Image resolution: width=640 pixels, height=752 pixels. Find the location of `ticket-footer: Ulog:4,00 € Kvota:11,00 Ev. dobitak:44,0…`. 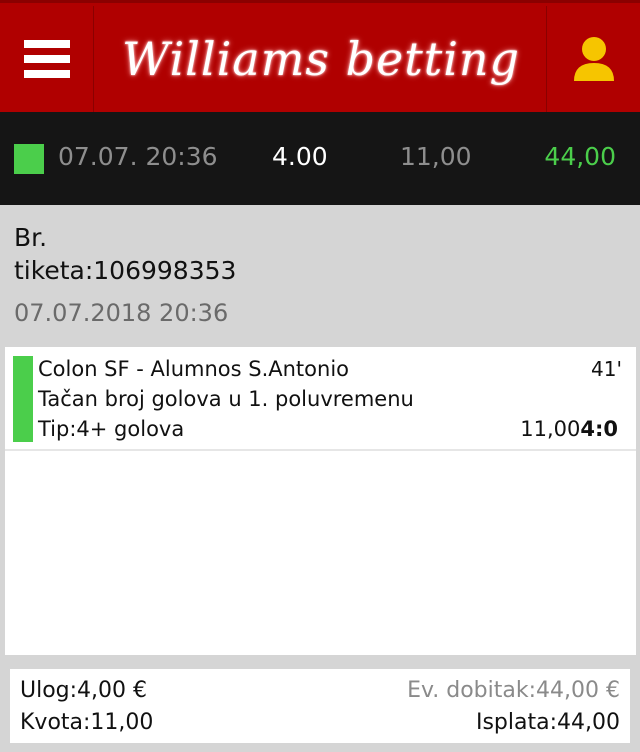

ticket-footer: Ulog:4,00 € Kvota:11,00 Ev. dobitak:44,0… is located at coordinates (320, 706).